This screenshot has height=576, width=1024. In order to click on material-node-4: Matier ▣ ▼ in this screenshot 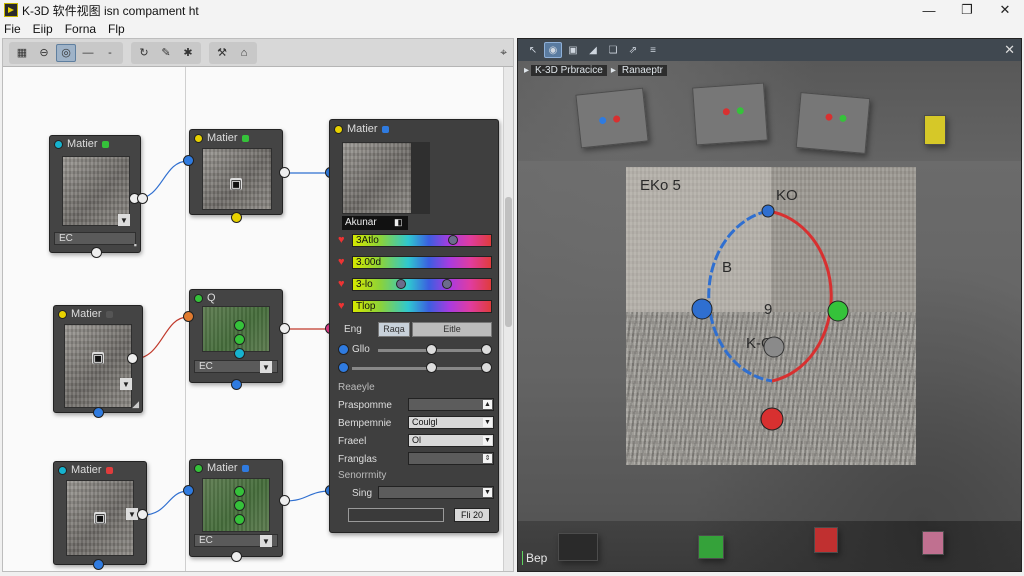, I will do `click(100, 513)`.